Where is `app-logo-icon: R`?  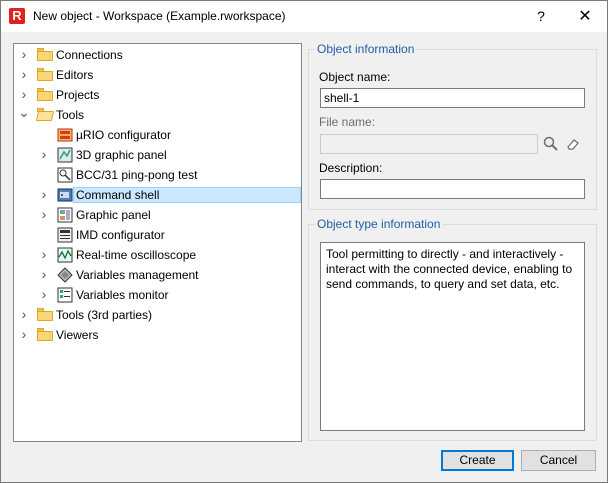 app-logo-icon: R is located at coordinates (17, 16).